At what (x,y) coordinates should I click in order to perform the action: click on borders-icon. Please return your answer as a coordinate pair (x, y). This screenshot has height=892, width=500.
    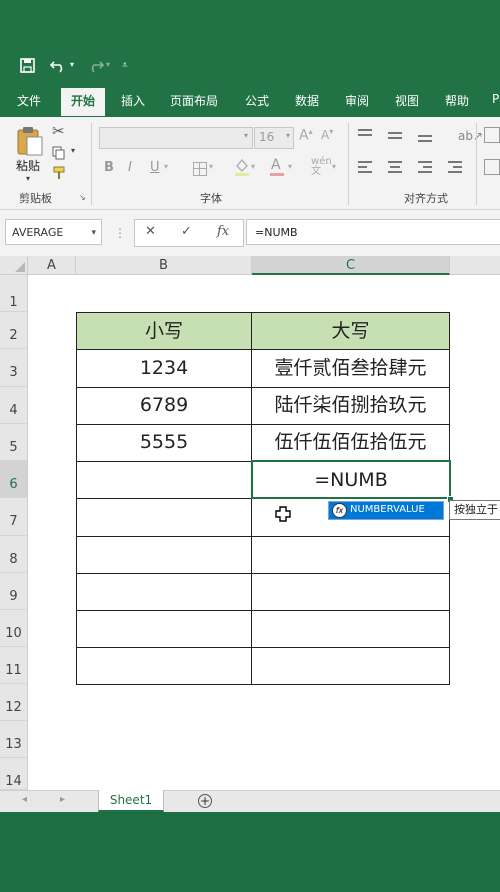
    Looking at the image, I should click on (200, 169).